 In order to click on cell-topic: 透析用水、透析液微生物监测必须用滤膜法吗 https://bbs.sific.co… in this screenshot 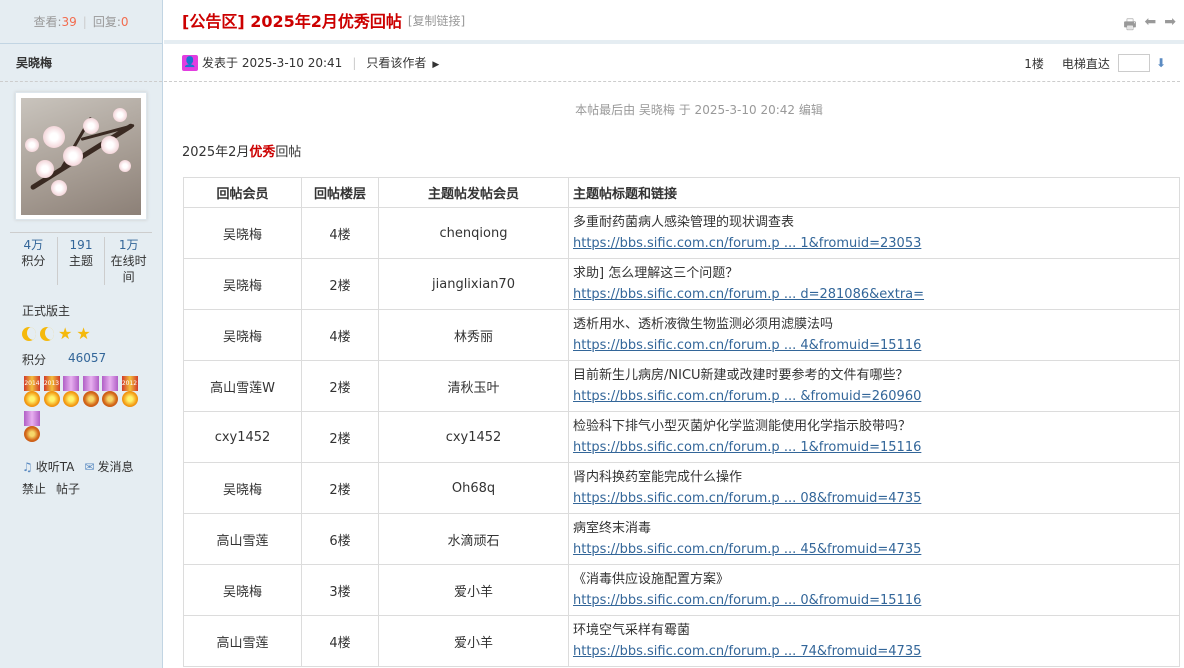, I will do `click(874, 335)`.